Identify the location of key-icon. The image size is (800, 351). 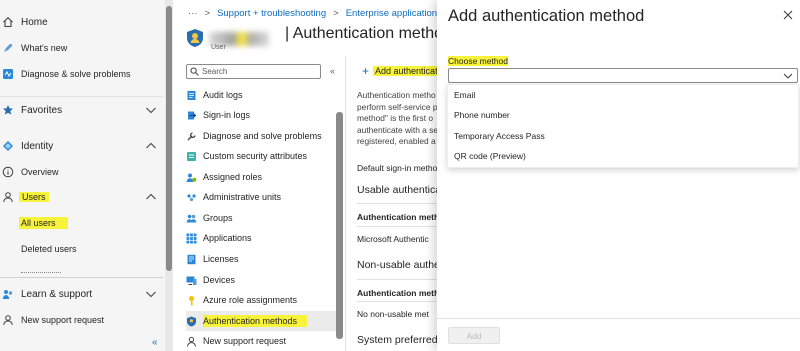
(191, 300).